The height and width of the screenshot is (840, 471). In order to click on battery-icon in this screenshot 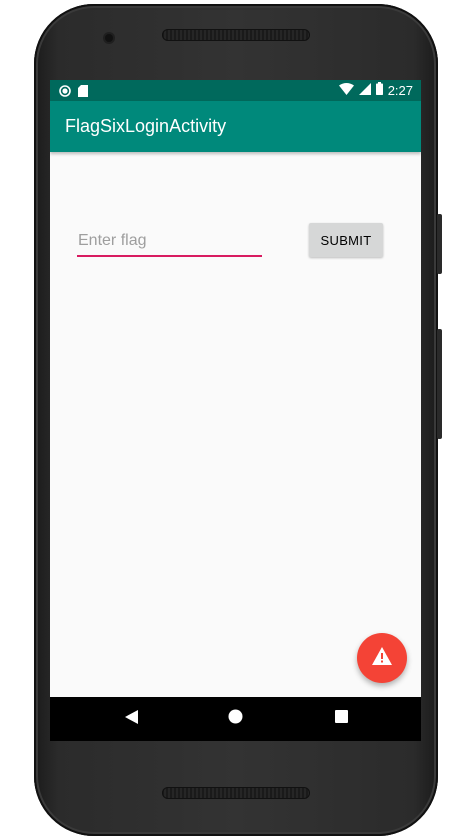, I will do `click(379, 90)`.